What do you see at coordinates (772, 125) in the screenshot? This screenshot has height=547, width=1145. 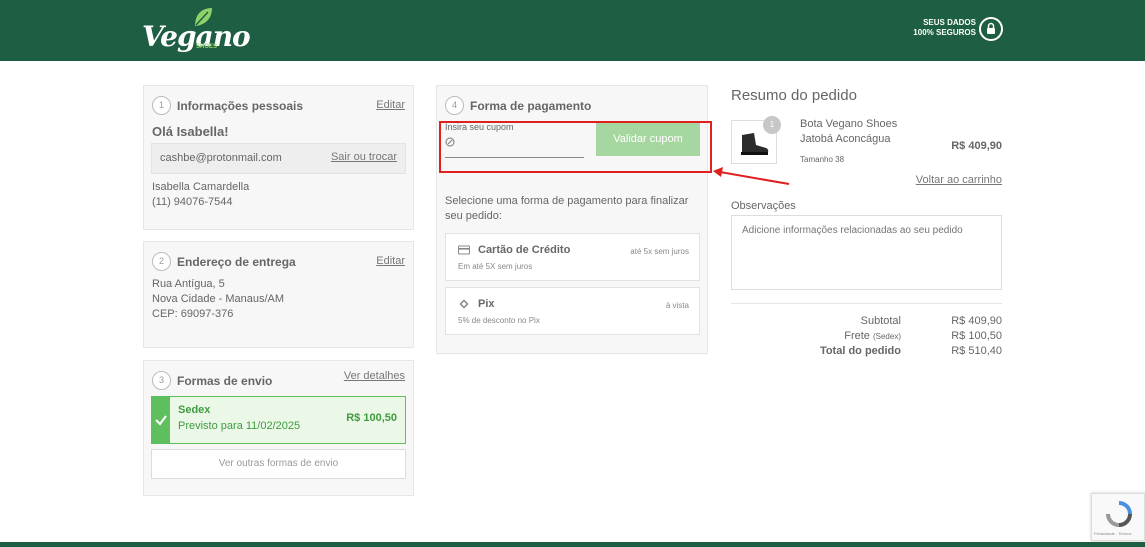 I see `item-quantity-badge: 1` at bounding box center [772, 125].